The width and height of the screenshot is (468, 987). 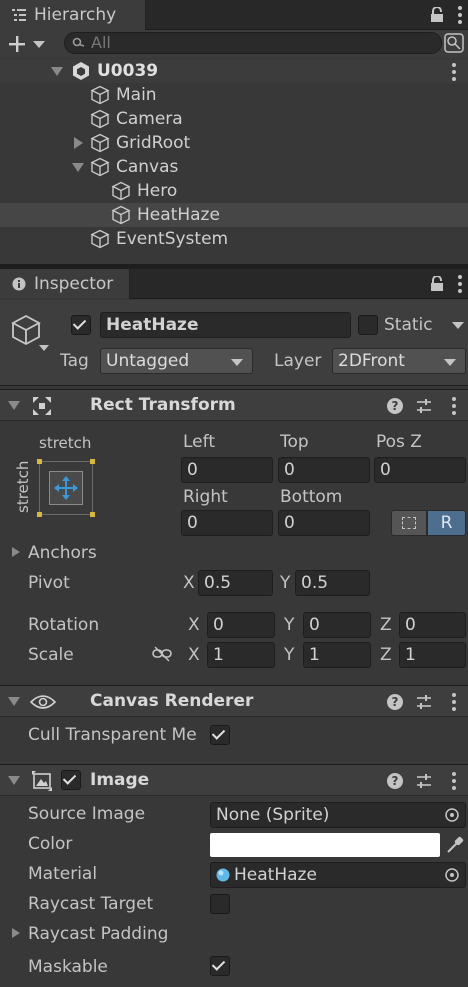 I want to click on raw-edit-button: R, so click(x=446, y=523).